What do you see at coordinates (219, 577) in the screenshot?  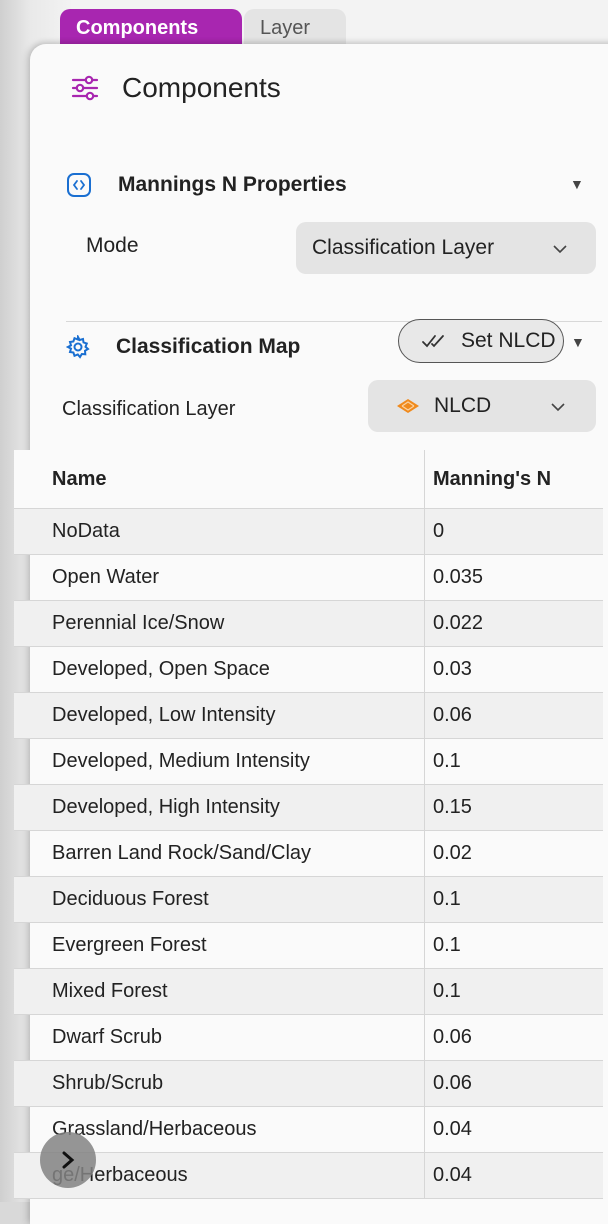 I see `cell-name: Open Water` at bounding box center [219, 577].